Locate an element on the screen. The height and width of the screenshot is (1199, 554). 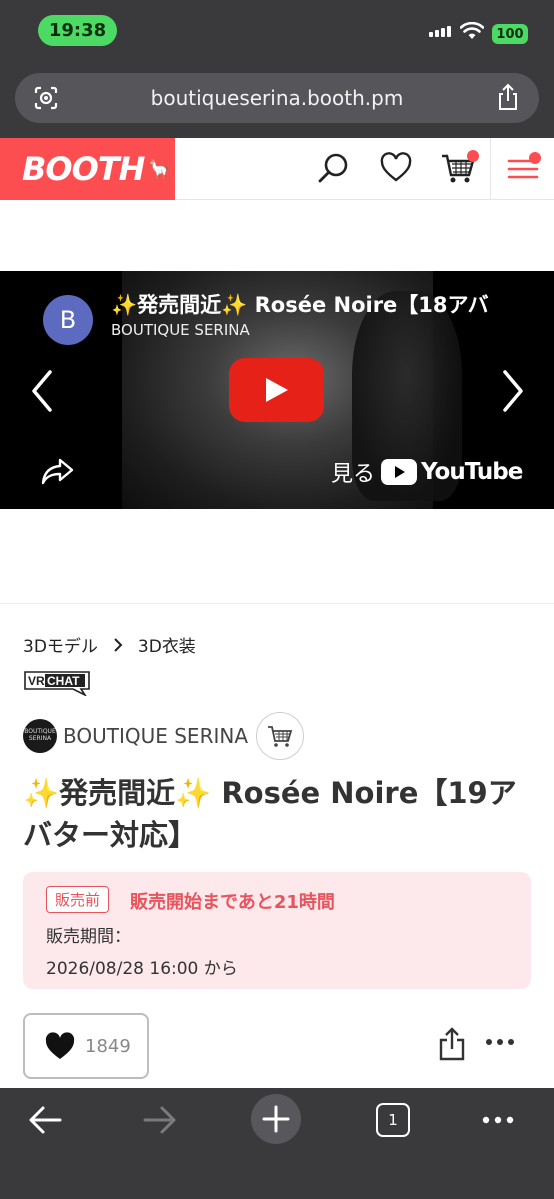
like-button: 1849 is located at coordinates (86, 1046).